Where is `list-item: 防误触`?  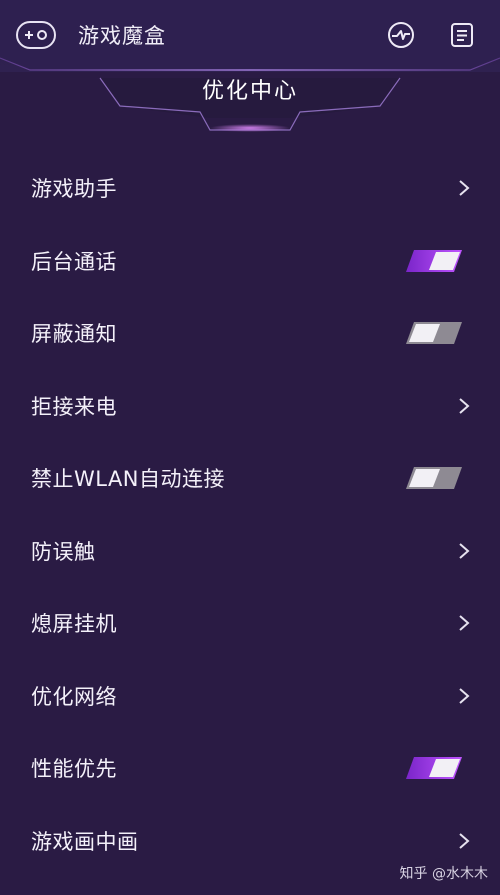
list-item: 防误触 is located at coordinates (250, 551).